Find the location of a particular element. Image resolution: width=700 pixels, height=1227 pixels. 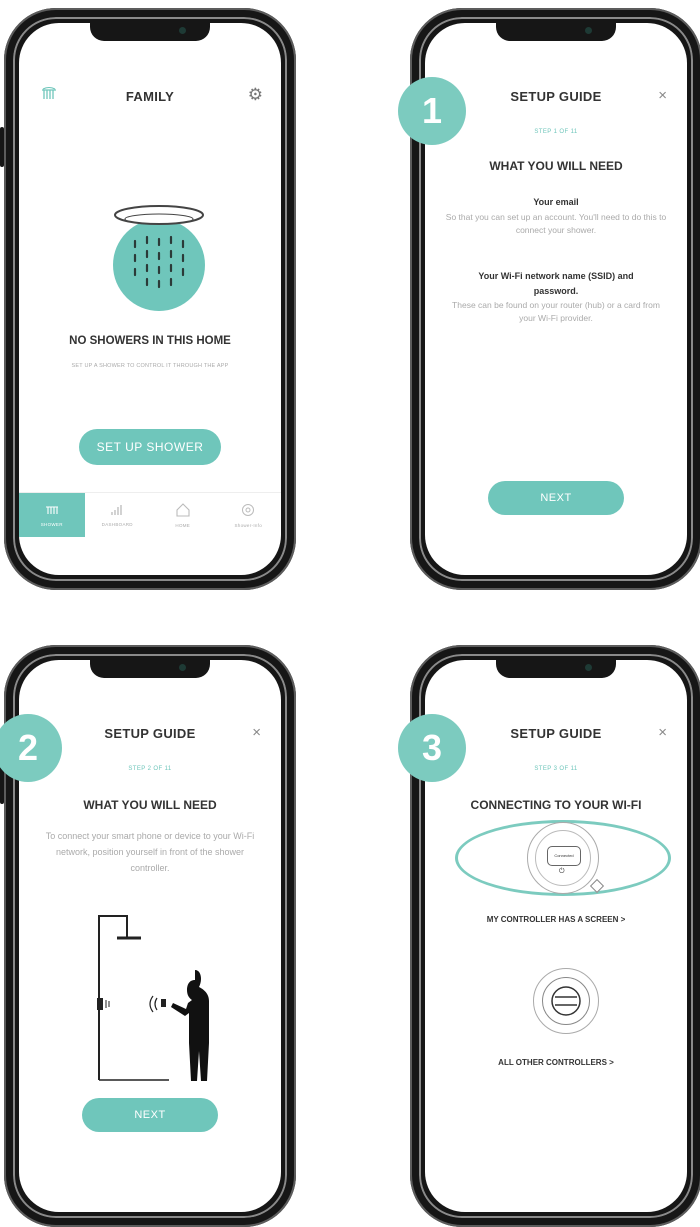

shower-illustration is located at coordinates (159, 258).